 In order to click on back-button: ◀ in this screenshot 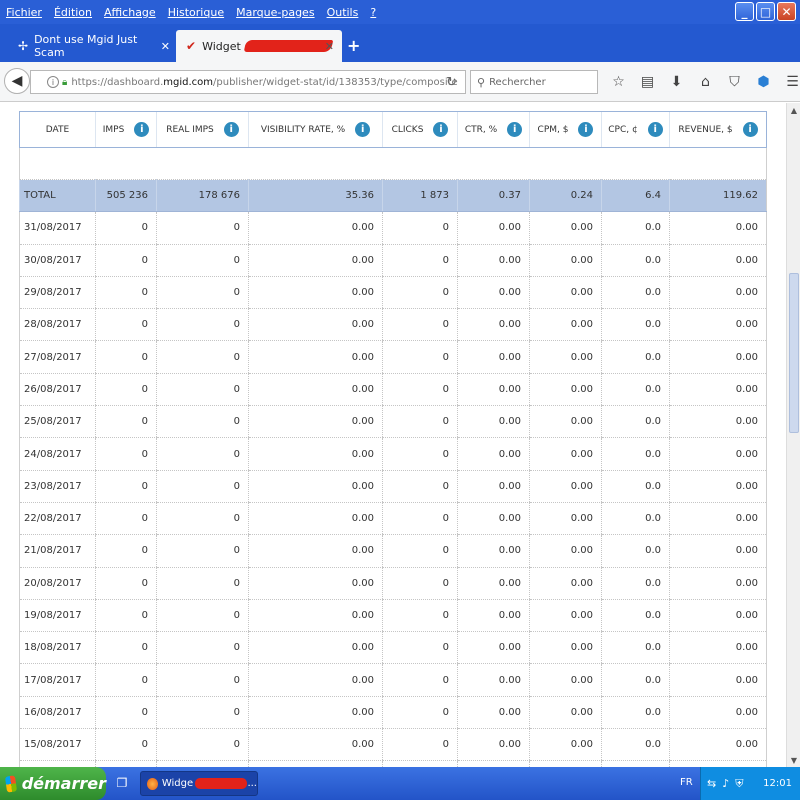, I will do `click(17, 81)`.